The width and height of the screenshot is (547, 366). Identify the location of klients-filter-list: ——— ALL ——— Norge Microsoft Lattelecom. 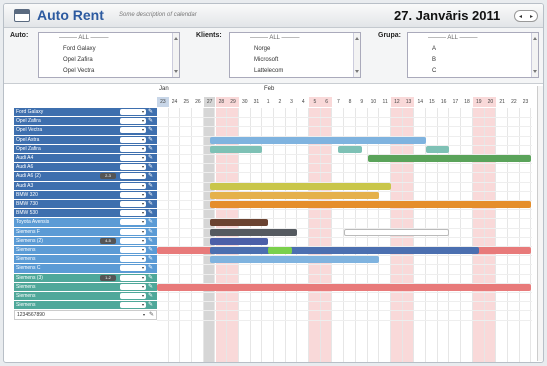
(295, 55).